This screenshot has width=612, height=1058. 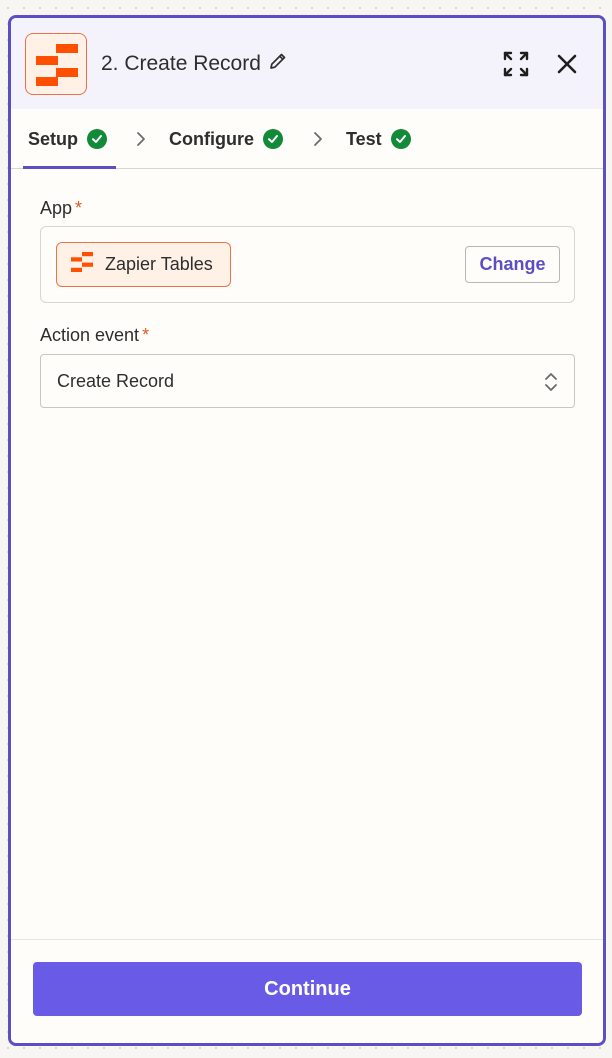 What do you see at coordinates (551, 382) in the screenshot?
I see `chevron-up-down-icon` at bounding box center [551, 382].